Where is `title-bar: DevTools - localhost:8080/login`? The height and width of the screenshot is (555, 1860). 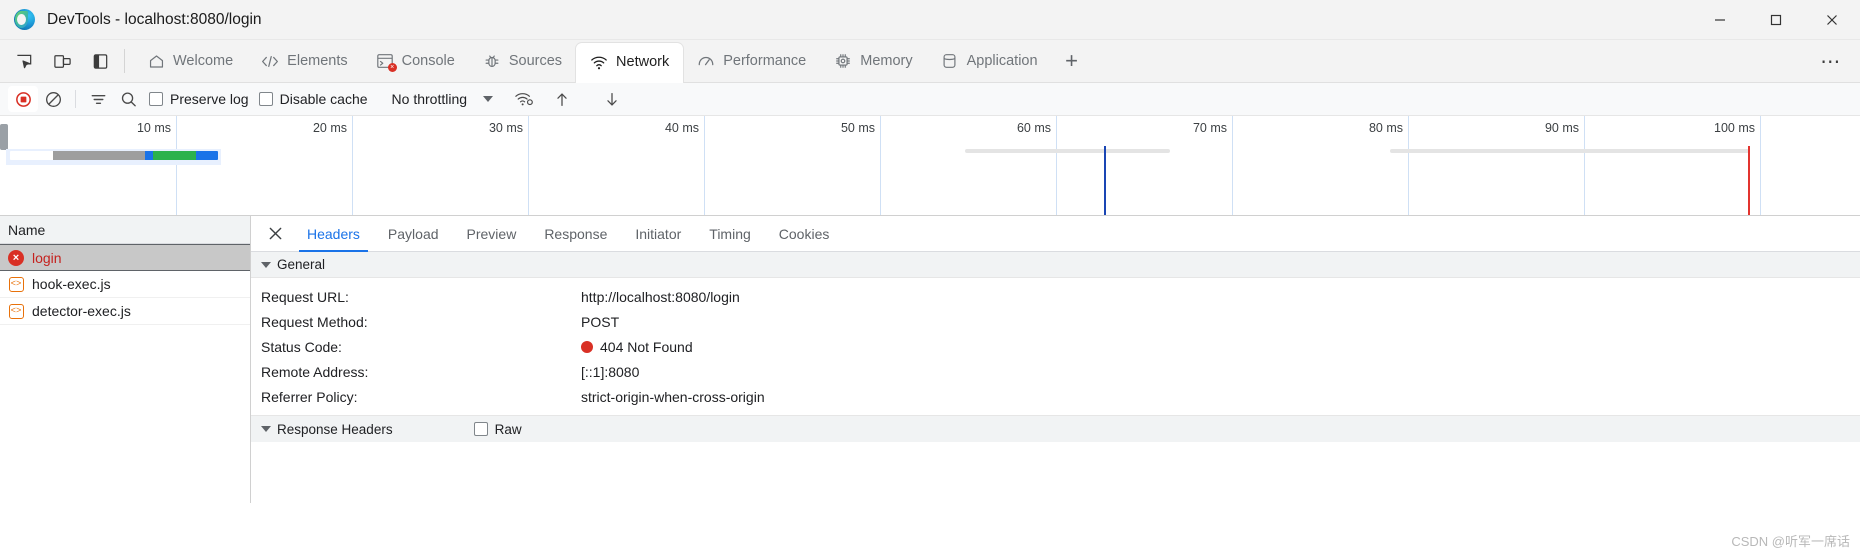
title-bar: DevTools - localhost:8080/login is located at coordinates (930, 20).